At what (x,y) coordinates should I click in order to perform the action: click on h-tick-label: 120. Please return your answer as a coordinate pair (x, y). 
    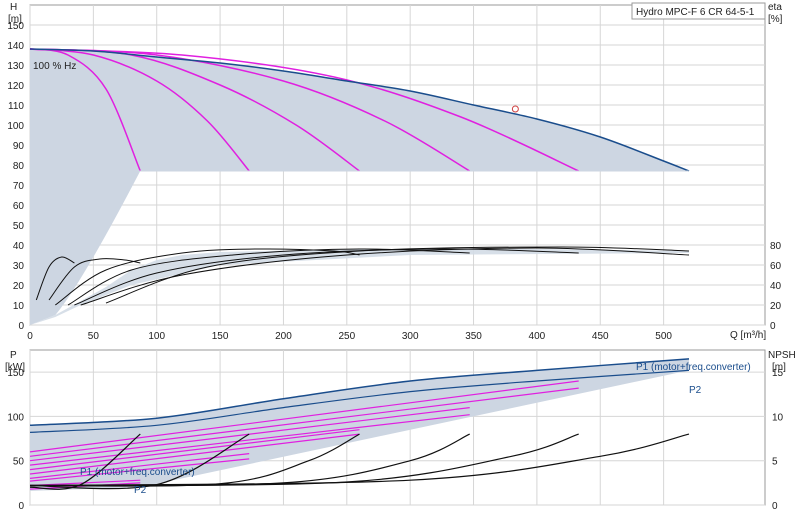
    Looking at the image, I should click on (15, 86).